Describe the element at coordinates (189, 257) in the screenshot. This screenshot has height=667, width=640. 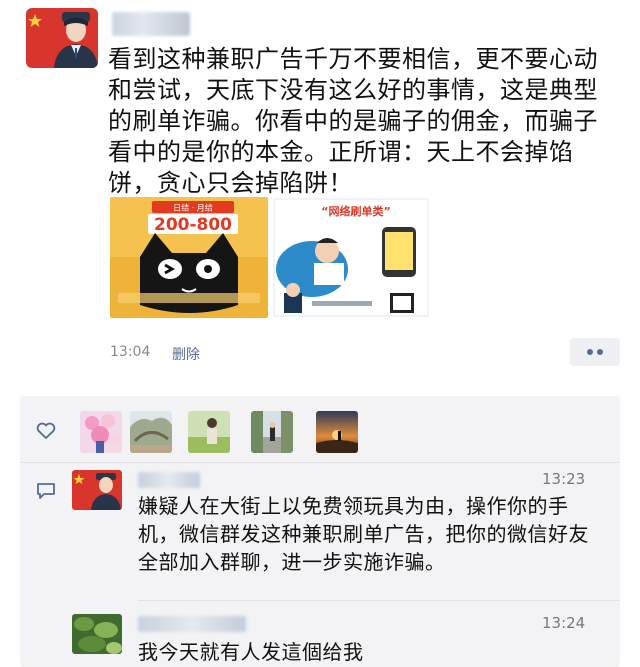
I see `tmall-cat-ad-image: 日结 · 月结 200-800` at that location.